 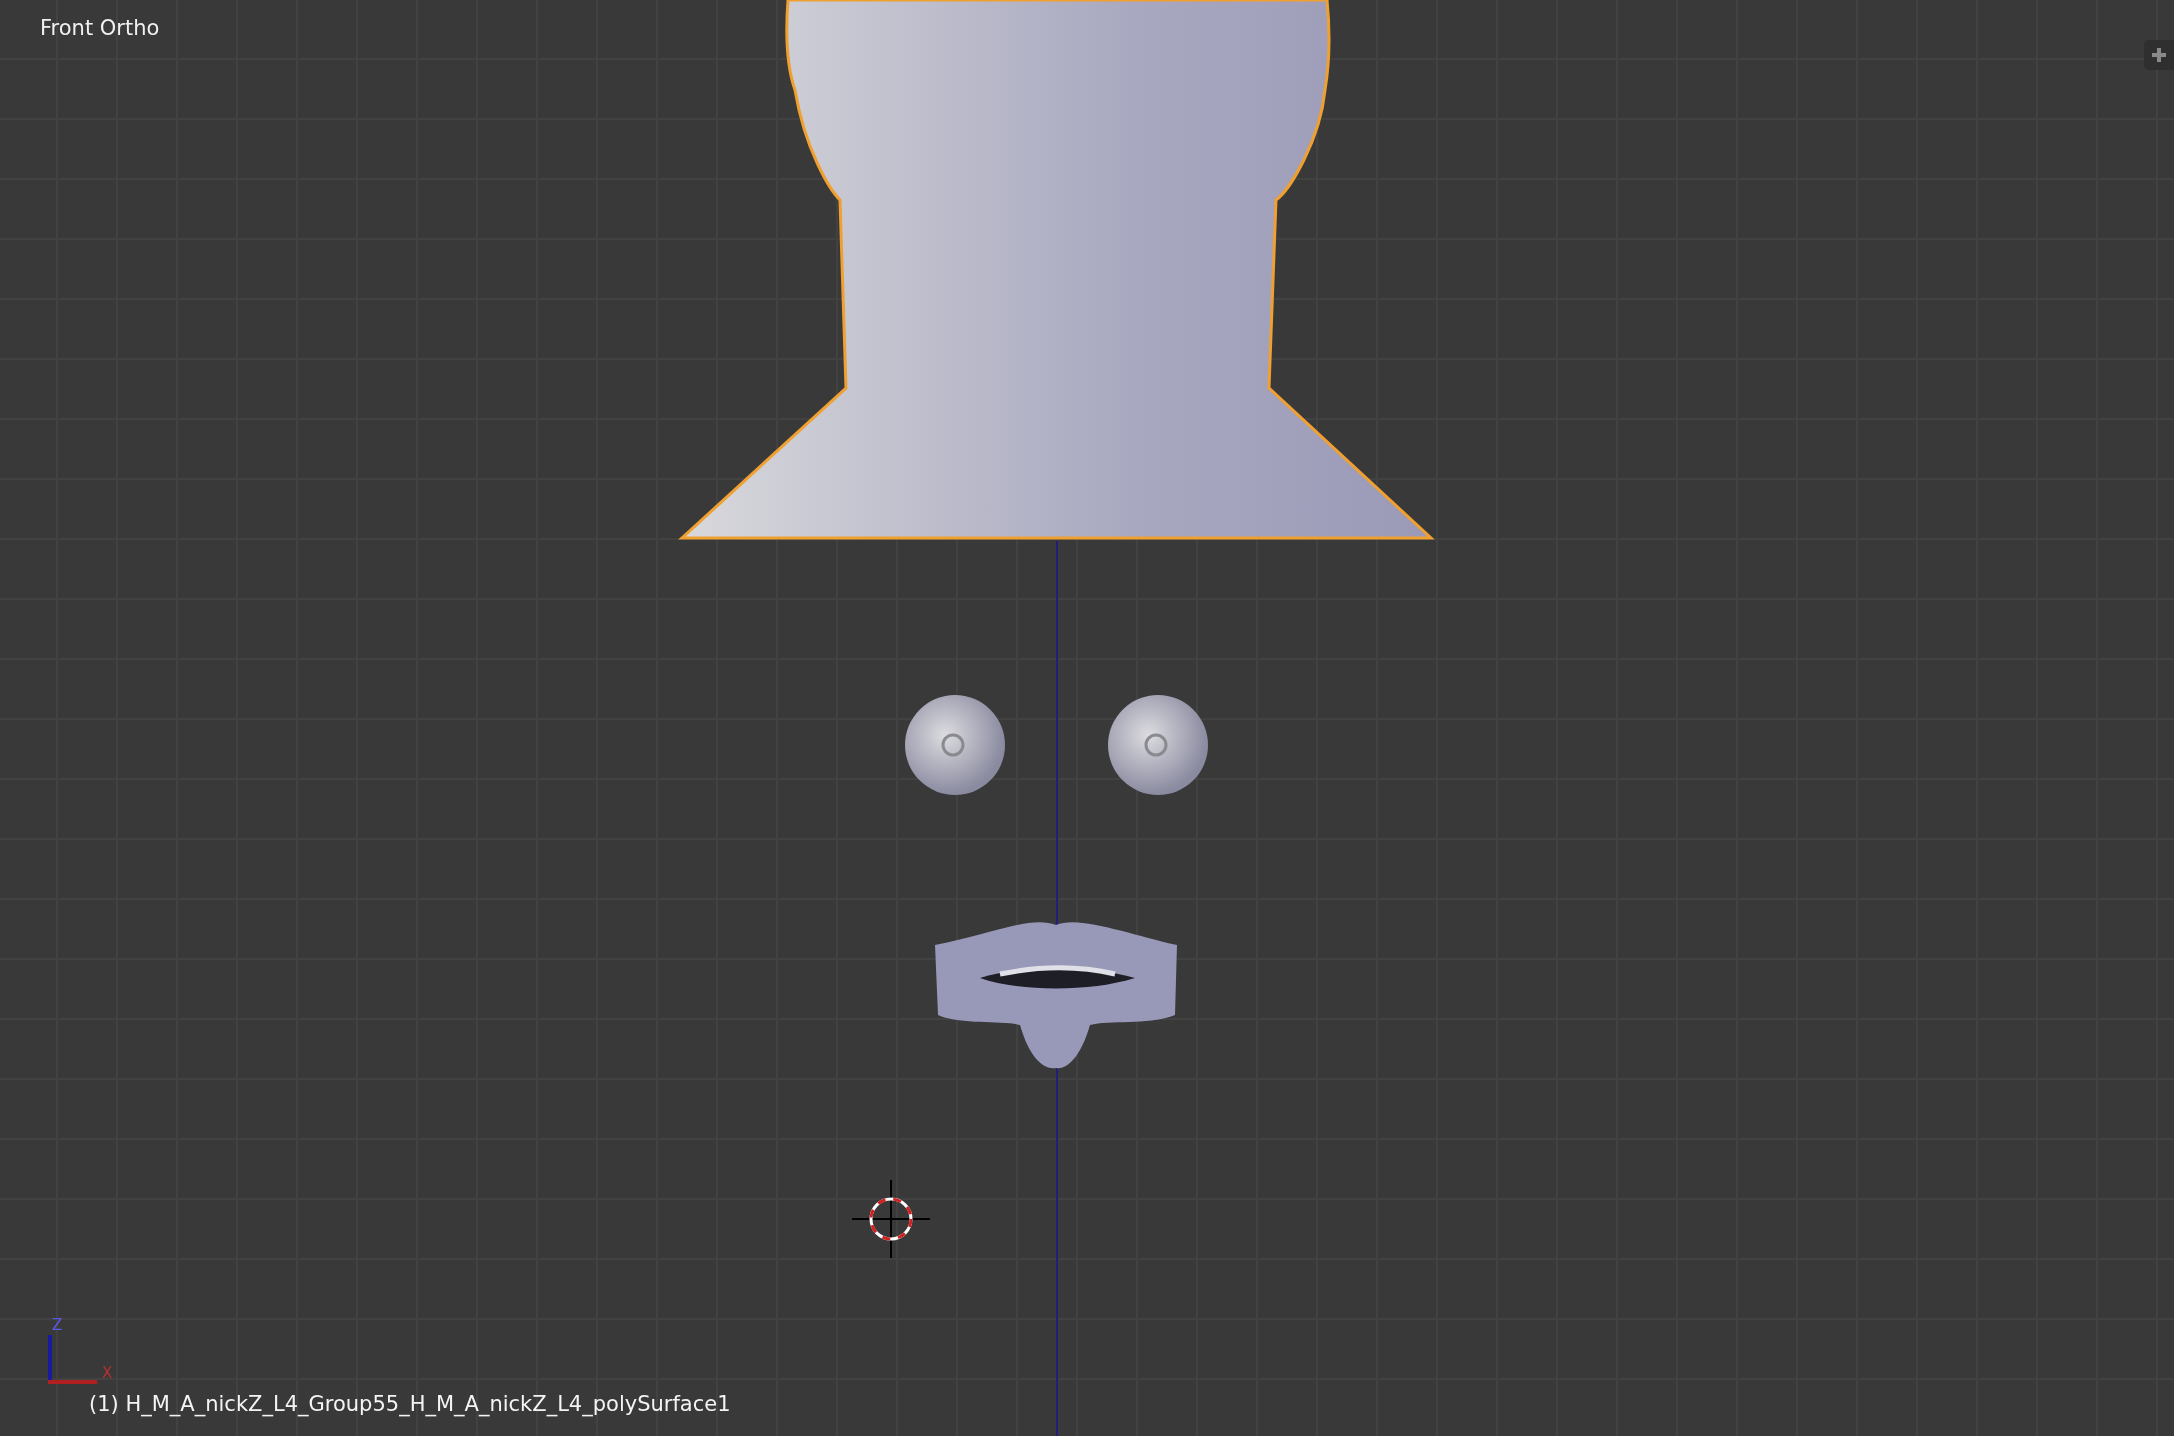 What do you see at coordinates (100, 28) in the screenshot?
I see `view-title: Front Ortho` at bounding box center [100, 28].